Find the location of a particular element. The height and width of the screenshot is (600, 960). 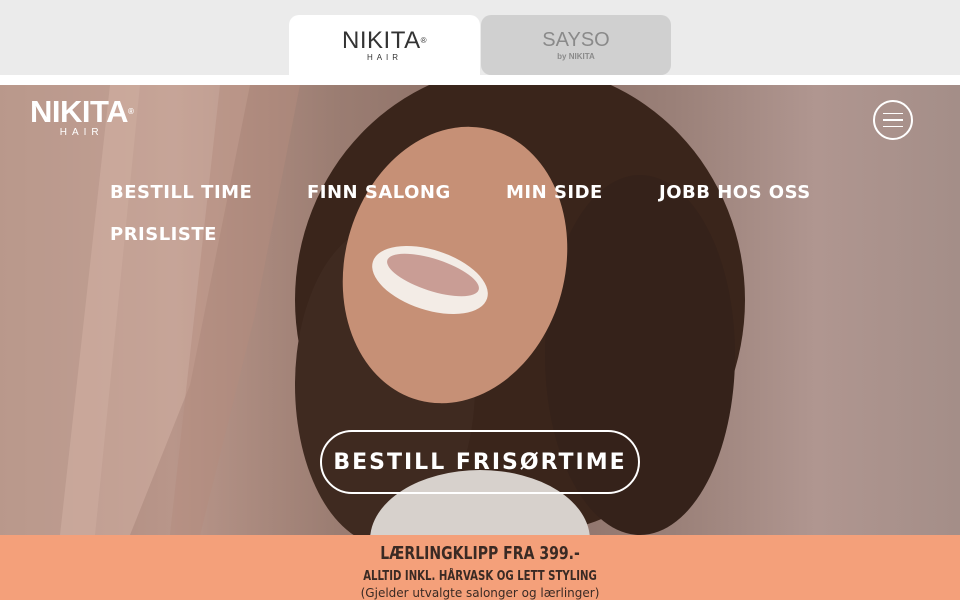

nikita-hair-logo: NIKITA® HAIR is located at coordinates (82, 117).